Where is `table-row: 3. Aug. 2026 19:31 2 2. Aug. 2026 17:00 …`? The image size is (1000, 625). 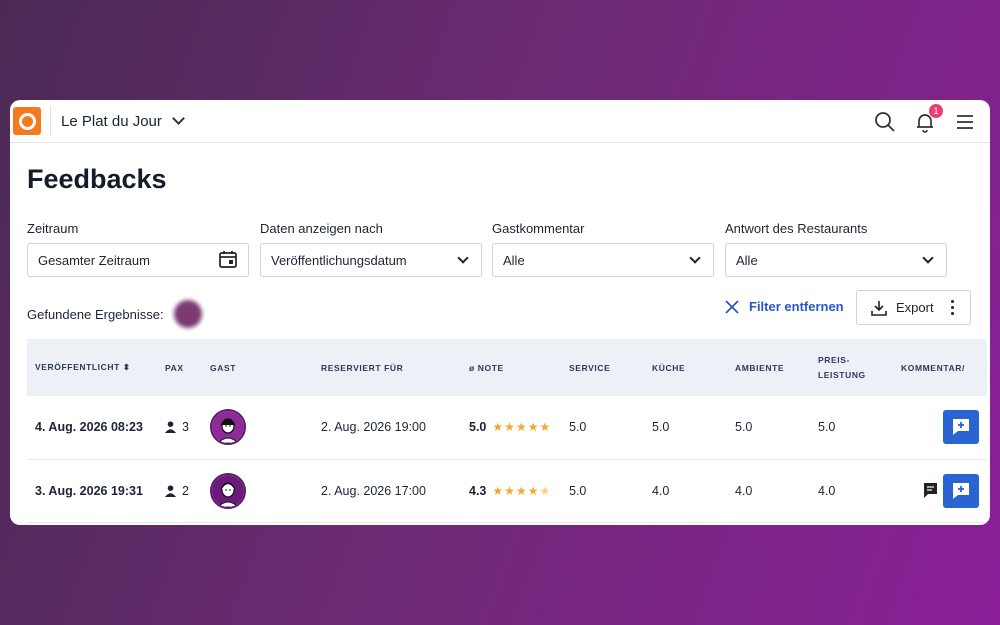
table-row: 3. Aug. 2026 19:31 2 2. Aug. 2026 17:00 … is located at coordinates (507, 490).